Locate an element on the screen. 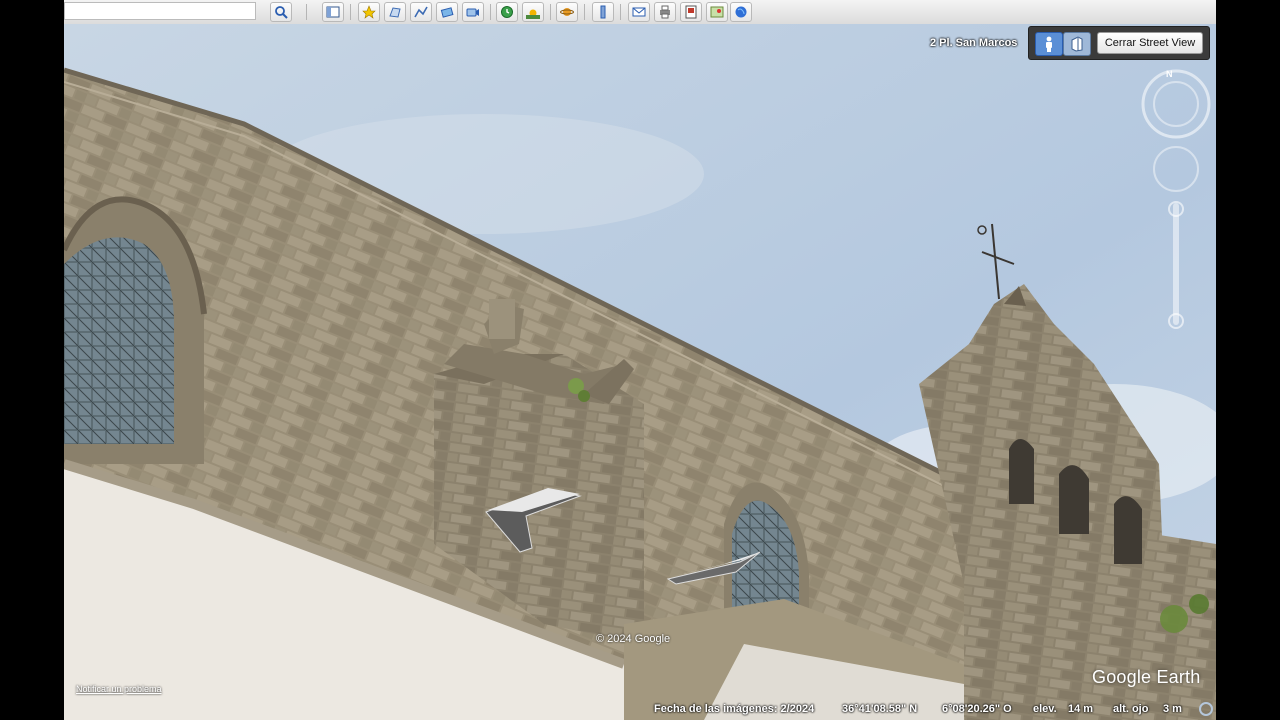 This screenshot has height=720, width=1280. sun-icon is located at coordinates (533, 12).